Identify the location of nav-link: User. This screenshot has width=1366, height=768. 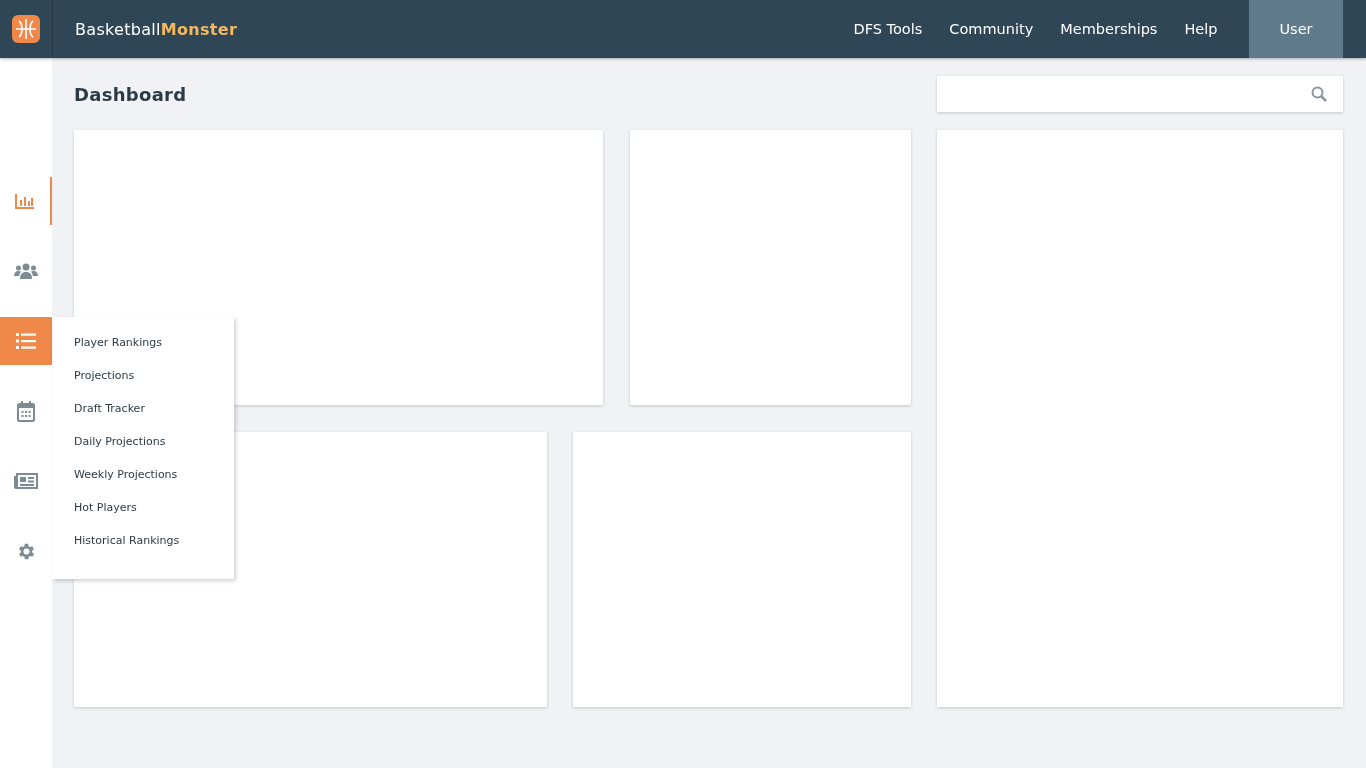
(1296, 29).